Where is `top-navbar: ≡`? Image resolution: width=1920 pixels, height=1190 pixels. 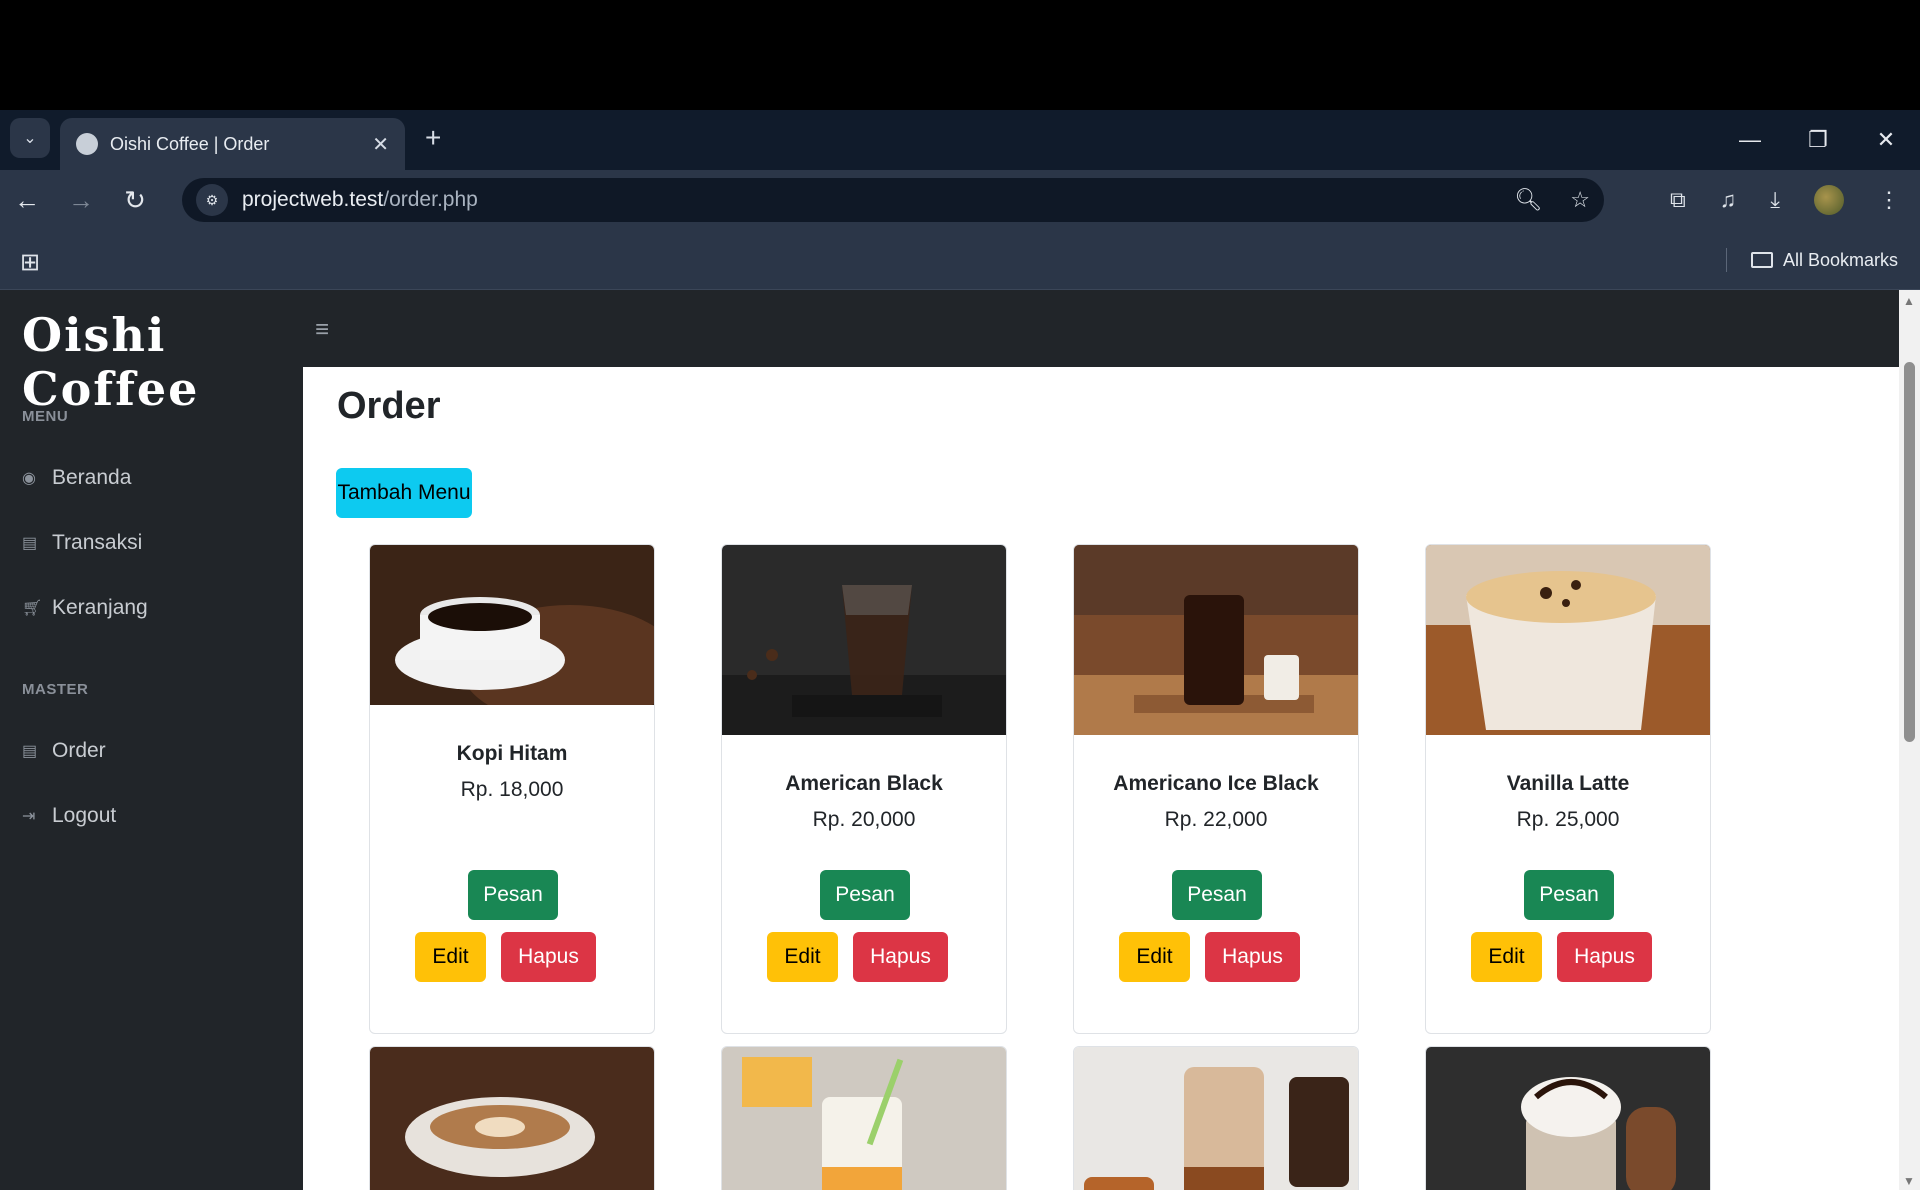
top-navbar: ≡ is located at coordinates (1101, 328).